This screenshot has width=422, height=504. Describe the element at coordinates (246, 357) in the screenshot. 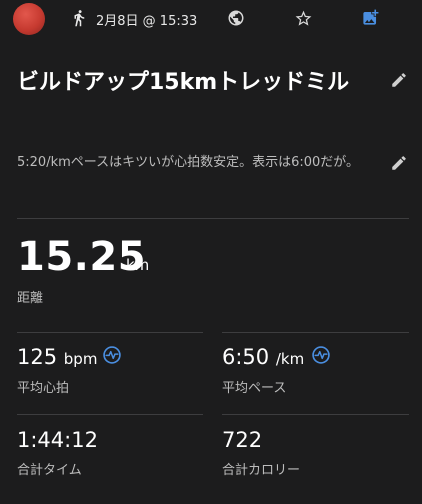

I see `pace-number: 6:50` at that location.